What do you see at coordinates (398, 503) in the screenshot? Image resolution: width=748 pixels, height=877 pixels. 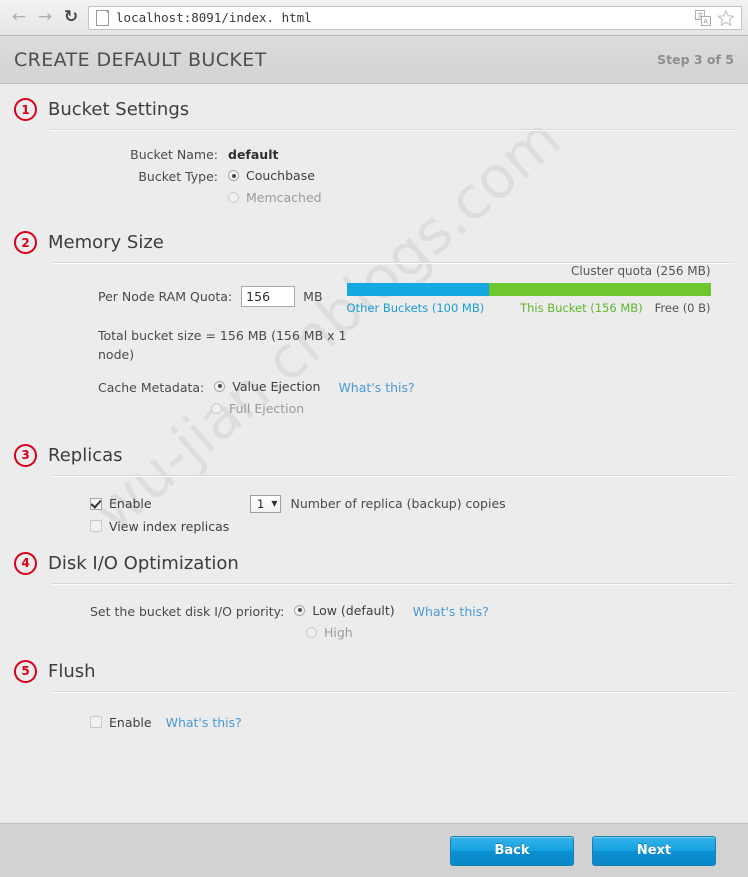 I see `replica-count-note: Number of replica (backup) copies` at bounding box center [398, 503].